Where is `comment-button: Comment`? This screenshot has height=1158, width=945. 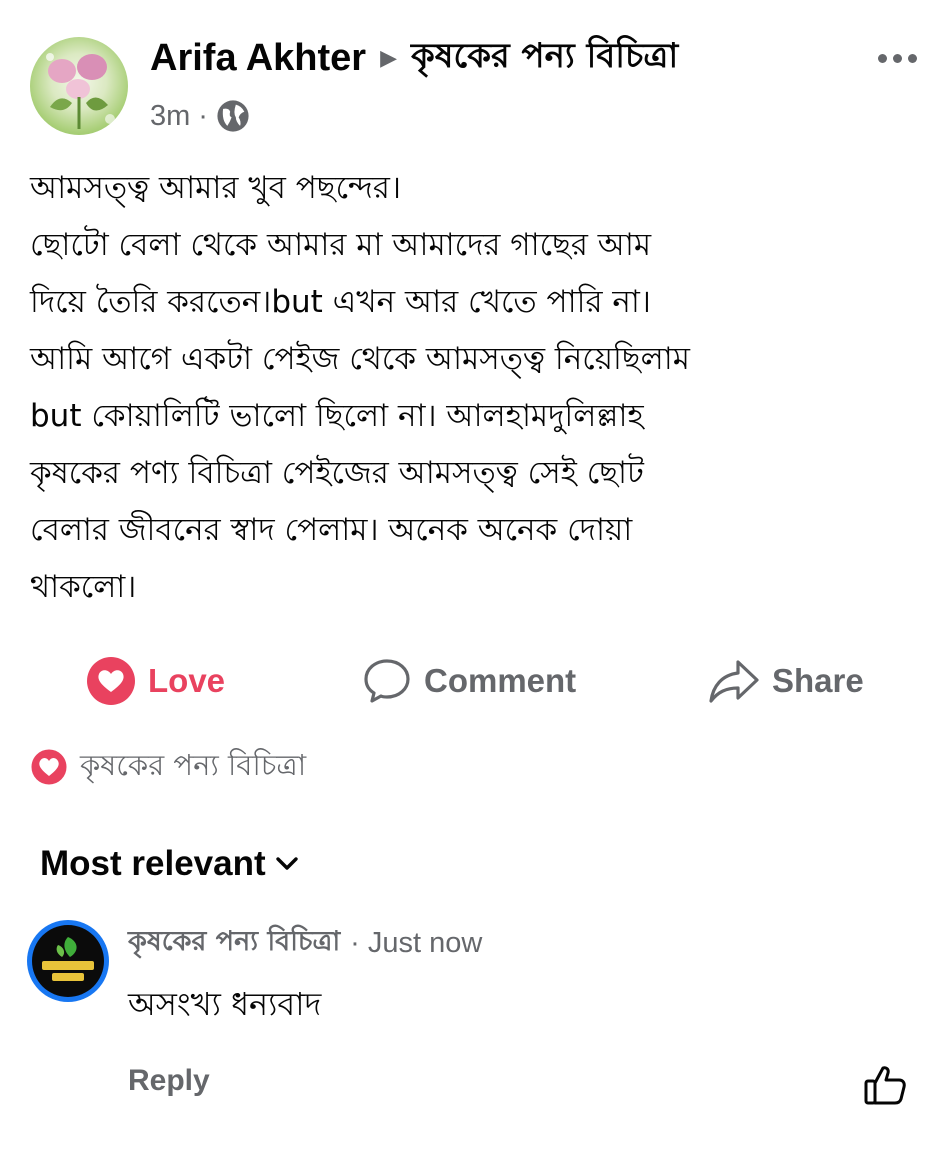
comment-button: Comment is located at coordinates (469, 681).